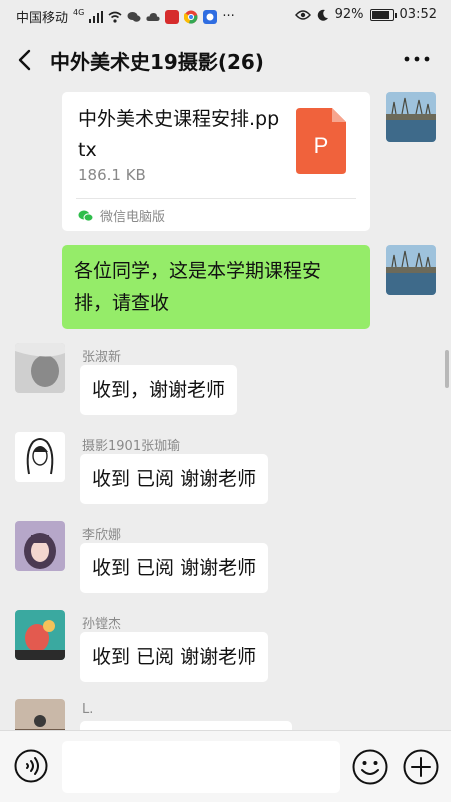 The image size is (451, 802). What do you see at coordinates (418, 14) in the screenshot?
I see `clock: 03:52` at bounding box center [418, 14].